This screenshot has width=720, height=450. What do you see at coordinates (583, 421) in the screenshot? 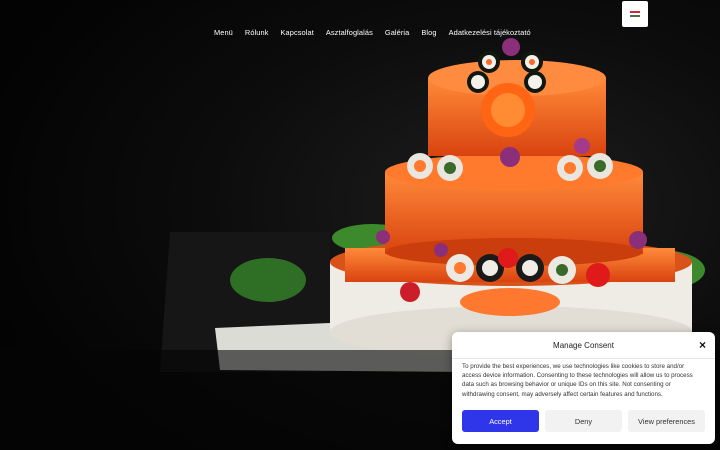
I see `deny-button: Deny` at bounding box center [583, 421].